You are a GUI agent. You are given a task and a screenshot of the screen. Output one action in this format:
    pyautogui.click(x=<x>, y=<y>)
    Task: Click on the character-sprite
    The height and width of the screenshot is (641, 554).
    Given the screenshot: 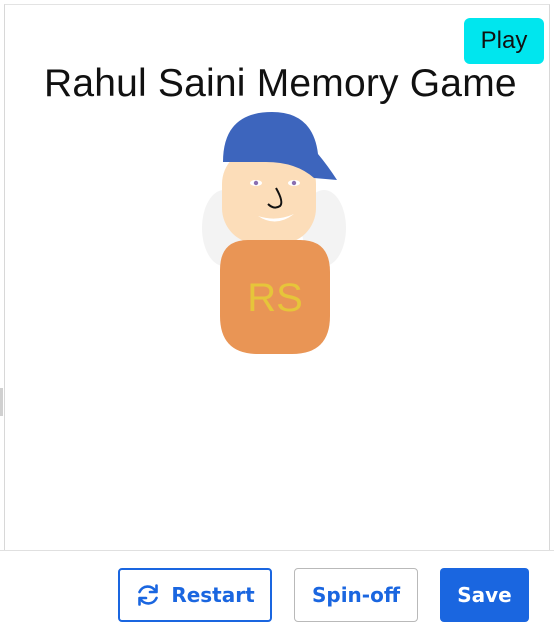 What is the action you would take?
    pyautogui.click(x=274, y=232)
    